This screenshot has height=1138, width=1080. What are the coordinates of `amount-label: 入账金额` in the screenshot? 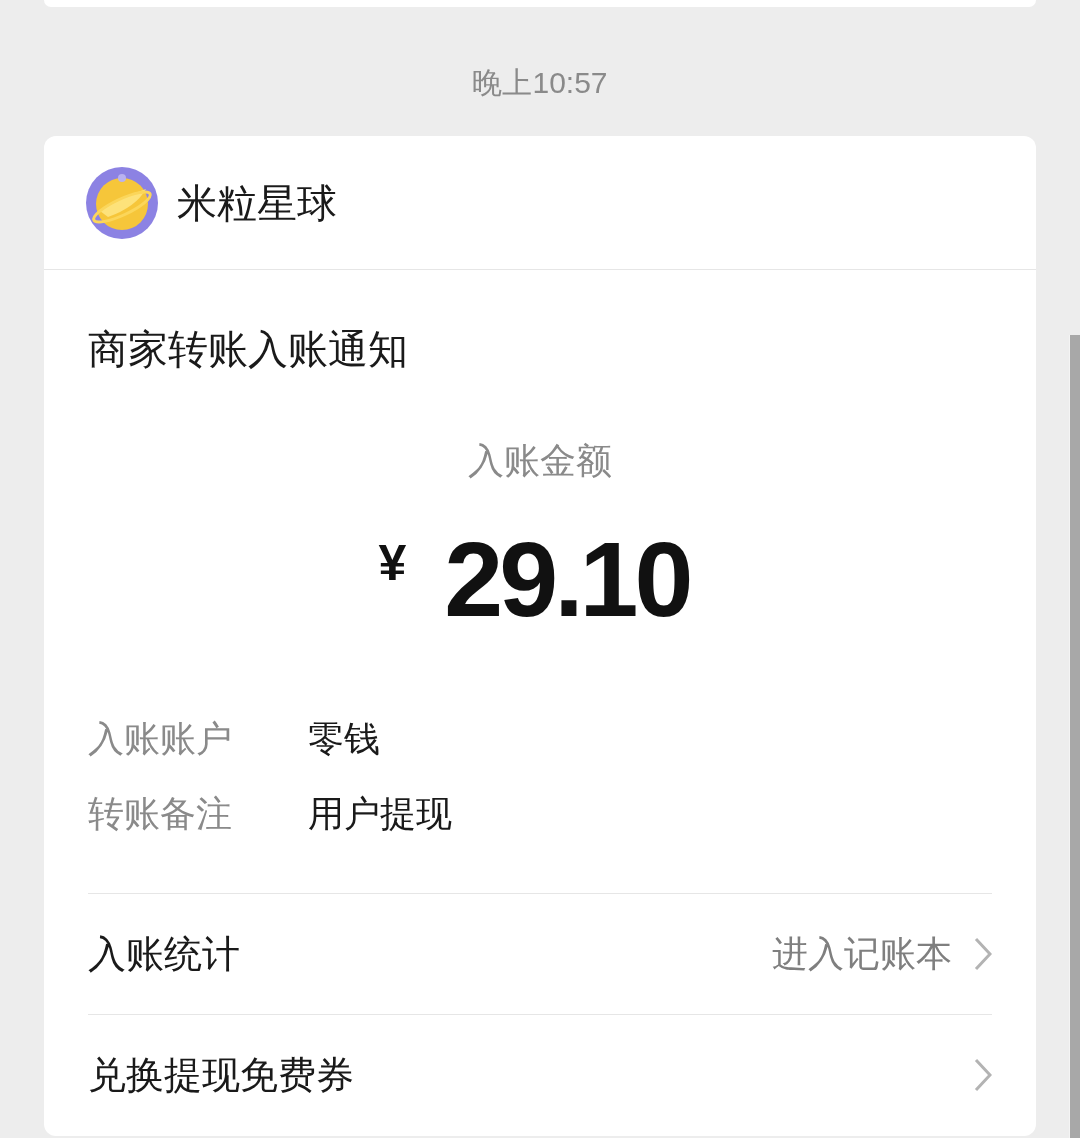 It's located at (540, 461).